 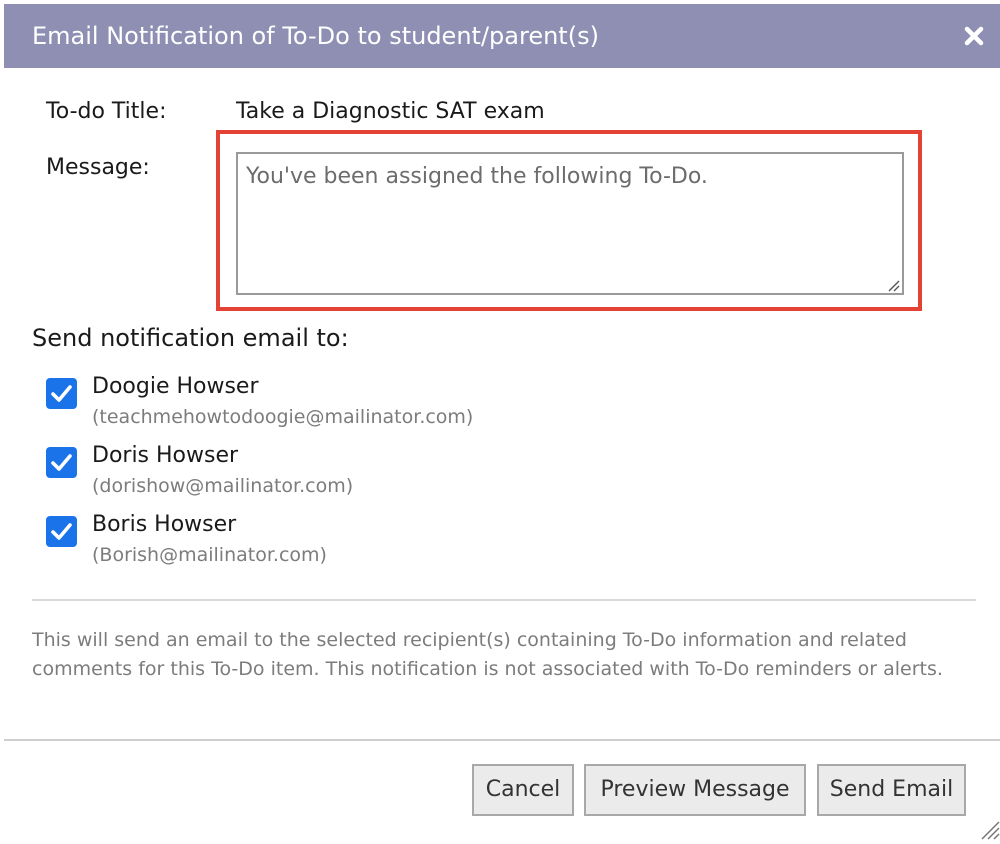 What do you see at coordinates (223, 486) in the screenshot?
I see `recipient-email: (dorishow@mailinator.com)` at bounding box center [223, 486].